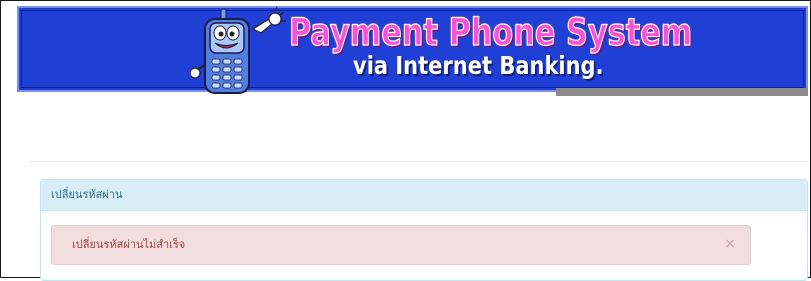 This screenshot has width=811, height=281. Describe the element at coordinates (478, 65) in the screenshot. I see `banner-subtitle: via Internet Banking.` at that location.